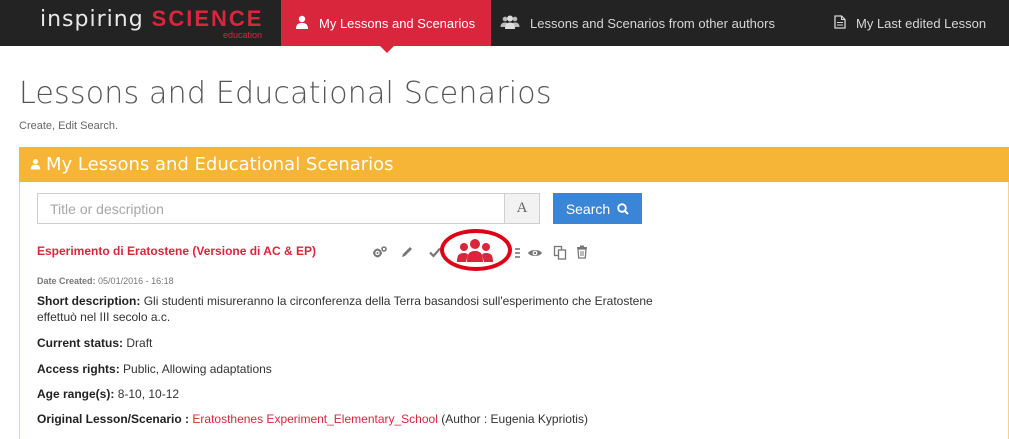 The width and height of the screenshot is (1009, 439). I want to click on panel-header: My Lessons and Educational Scenarios, so click(514, 164).